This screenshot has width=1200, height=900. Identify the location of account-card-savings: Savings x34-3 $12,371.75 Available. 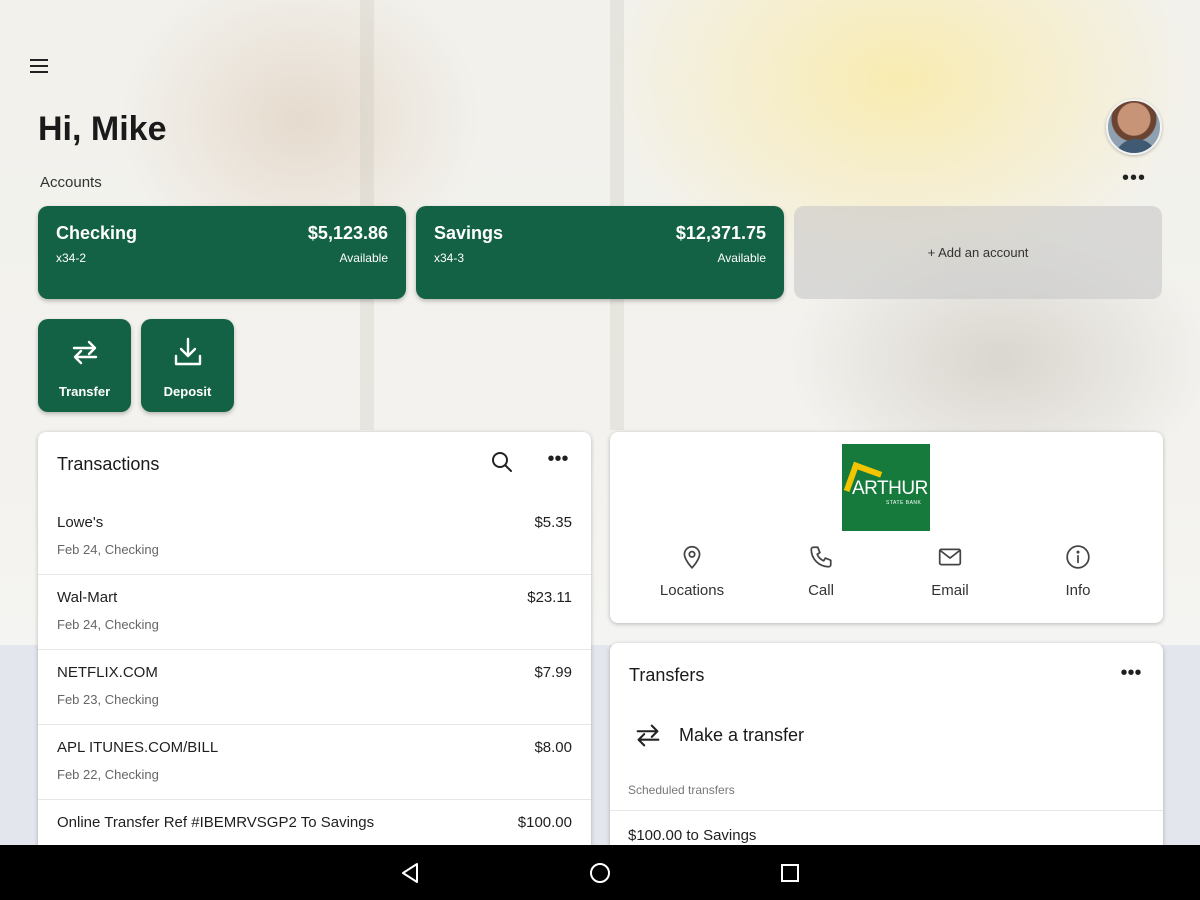
(600, 252).